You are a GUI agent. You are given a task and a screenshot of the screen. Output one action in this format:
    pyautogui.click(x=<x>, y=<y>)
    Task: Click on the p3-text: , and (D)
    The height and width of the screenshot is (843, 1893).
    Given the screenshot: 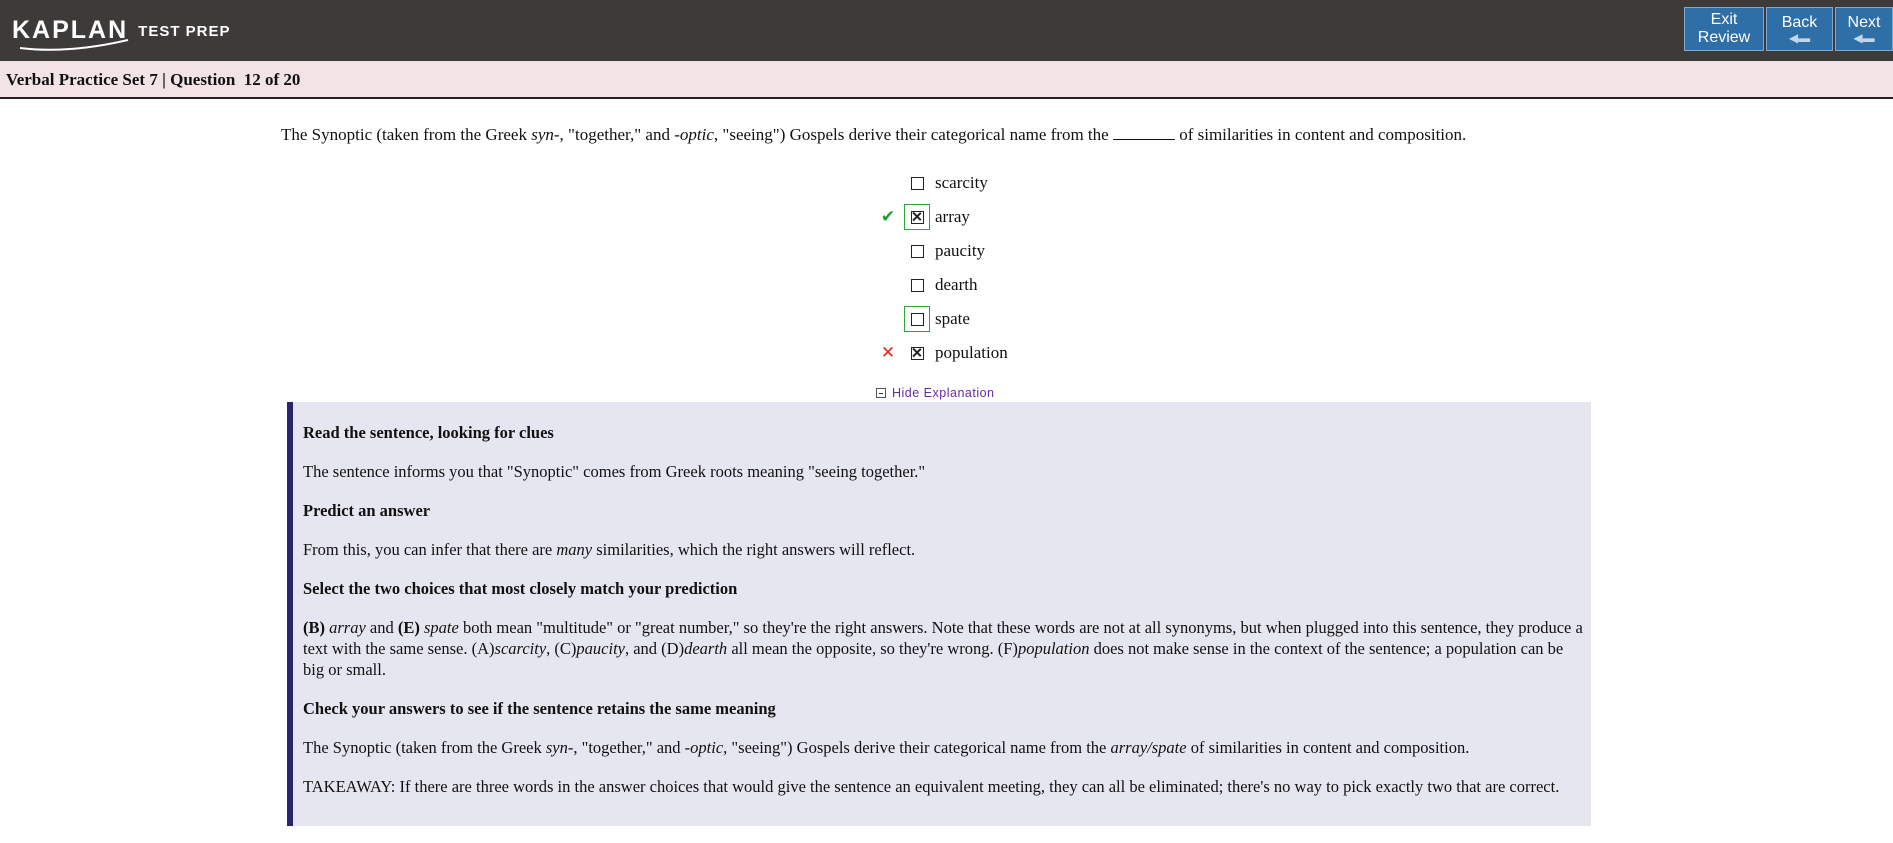 What is the action you would take?
    pyautogui.click(x=654, y=648)
    